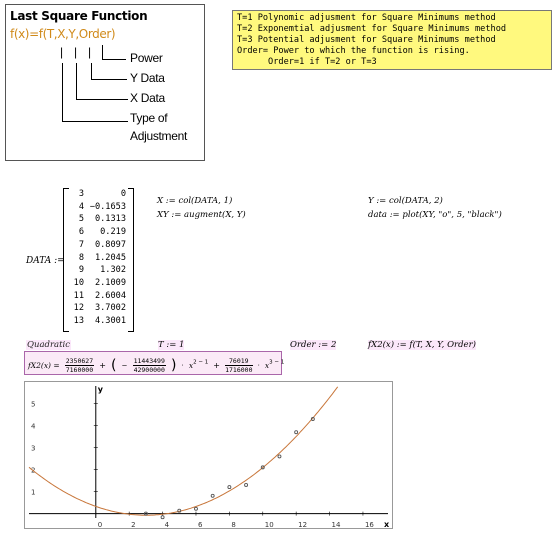  I want to click on matrix-row: 9 1.302, so click(98, 272).